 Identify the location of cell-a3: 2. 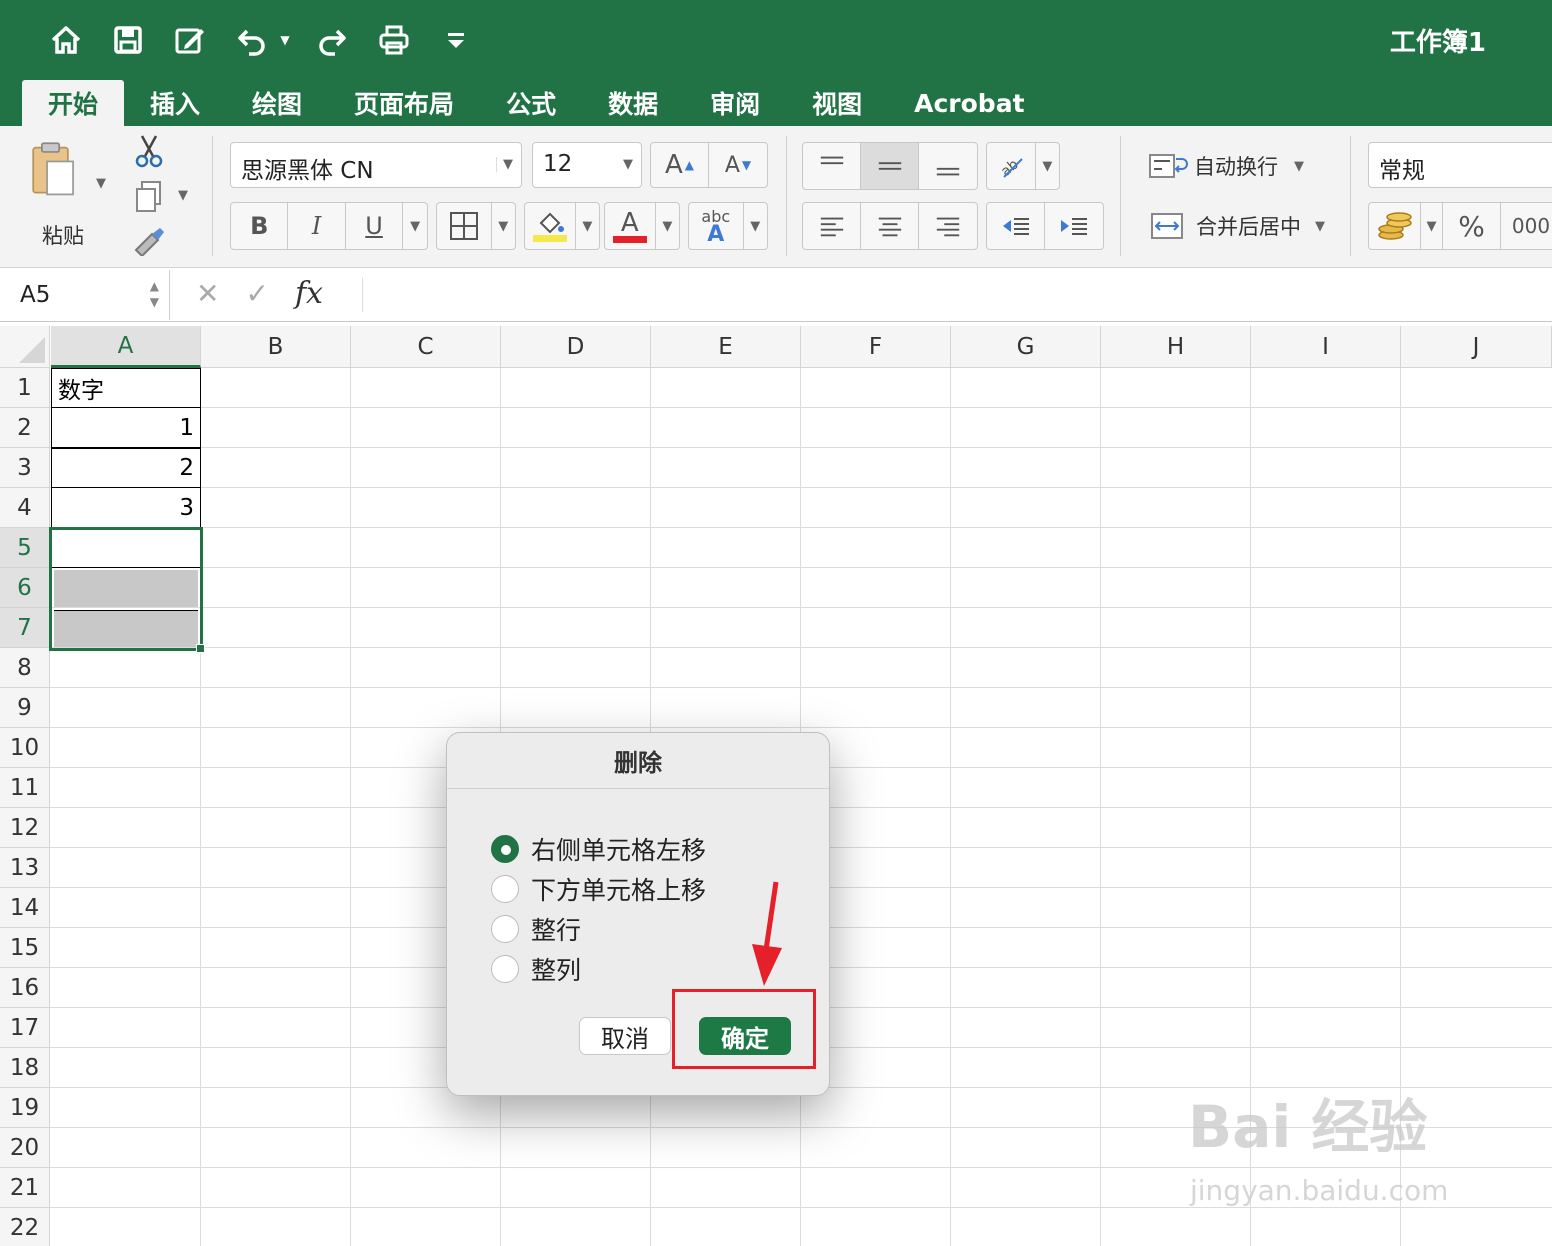
(126, 468).